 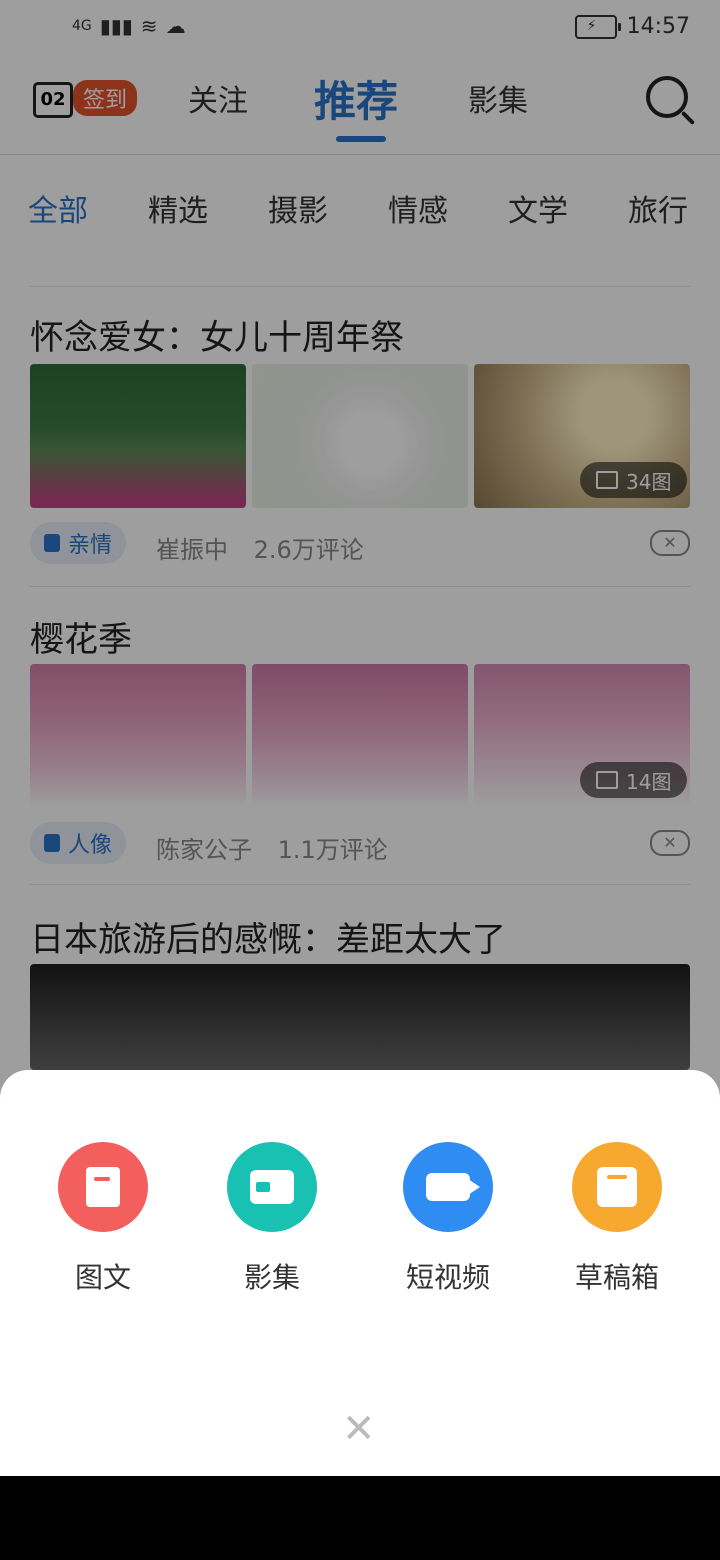 I want to click on image-text-circle, so click(x=103, y=1187).